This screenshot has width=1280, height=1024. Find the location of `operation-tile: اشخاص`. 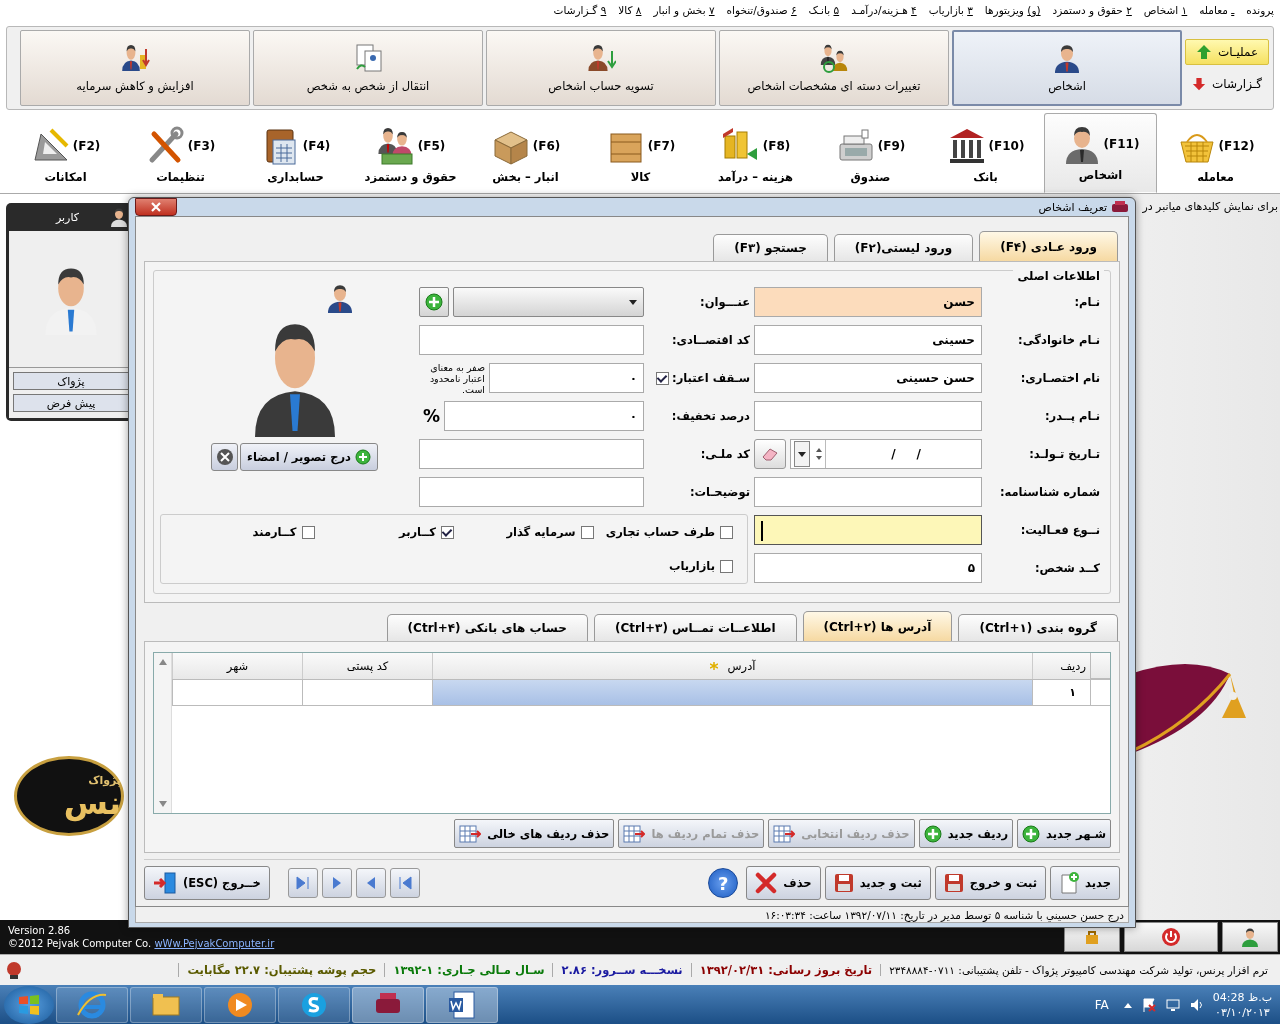

operation-tile: اشخاص is located at coordinates (1067, 68).